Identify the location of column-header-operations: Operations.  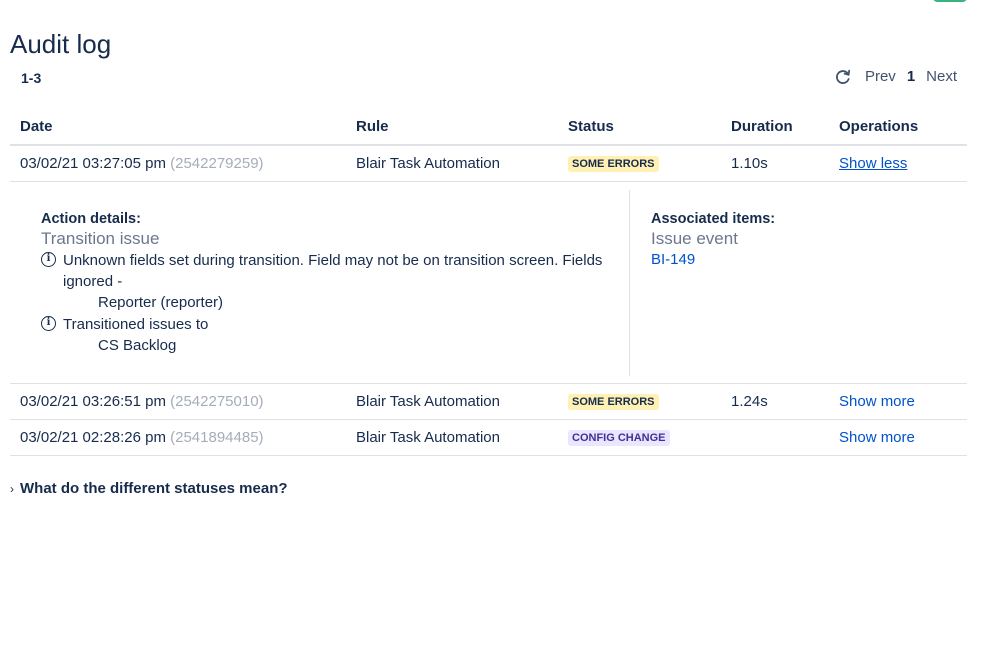
(879, 126).